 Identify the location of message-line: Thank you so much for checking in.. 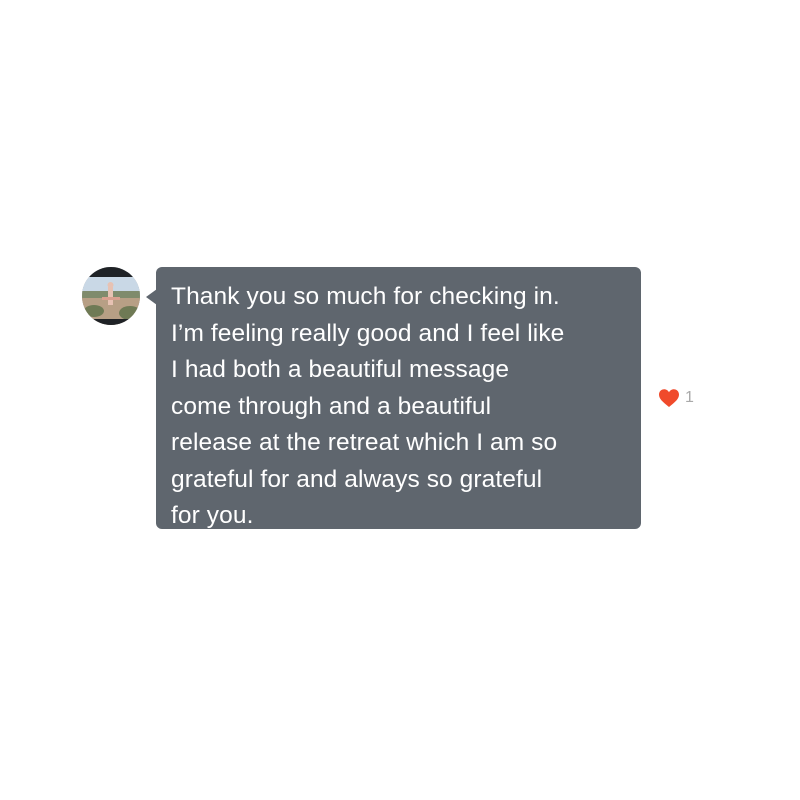
(365, 296).